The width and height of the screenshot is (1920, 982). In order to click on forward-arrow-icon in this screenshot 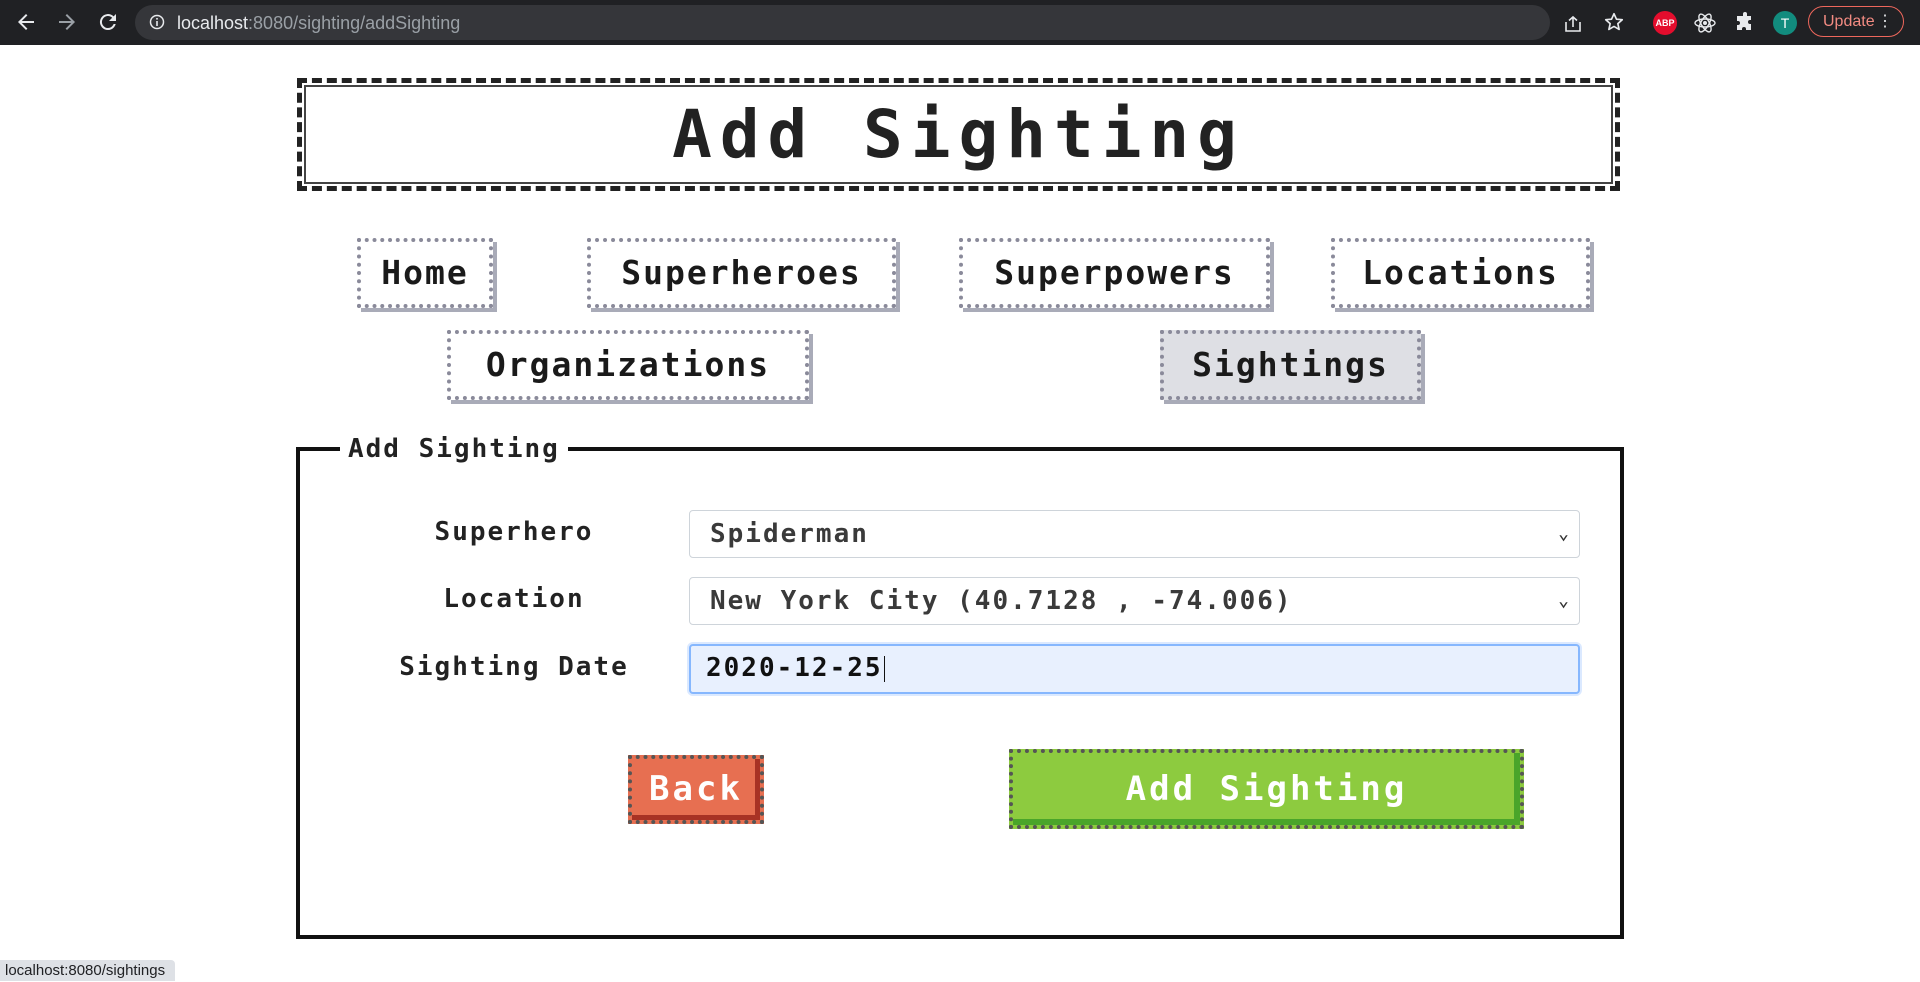, I will do `click(67, 22)`.